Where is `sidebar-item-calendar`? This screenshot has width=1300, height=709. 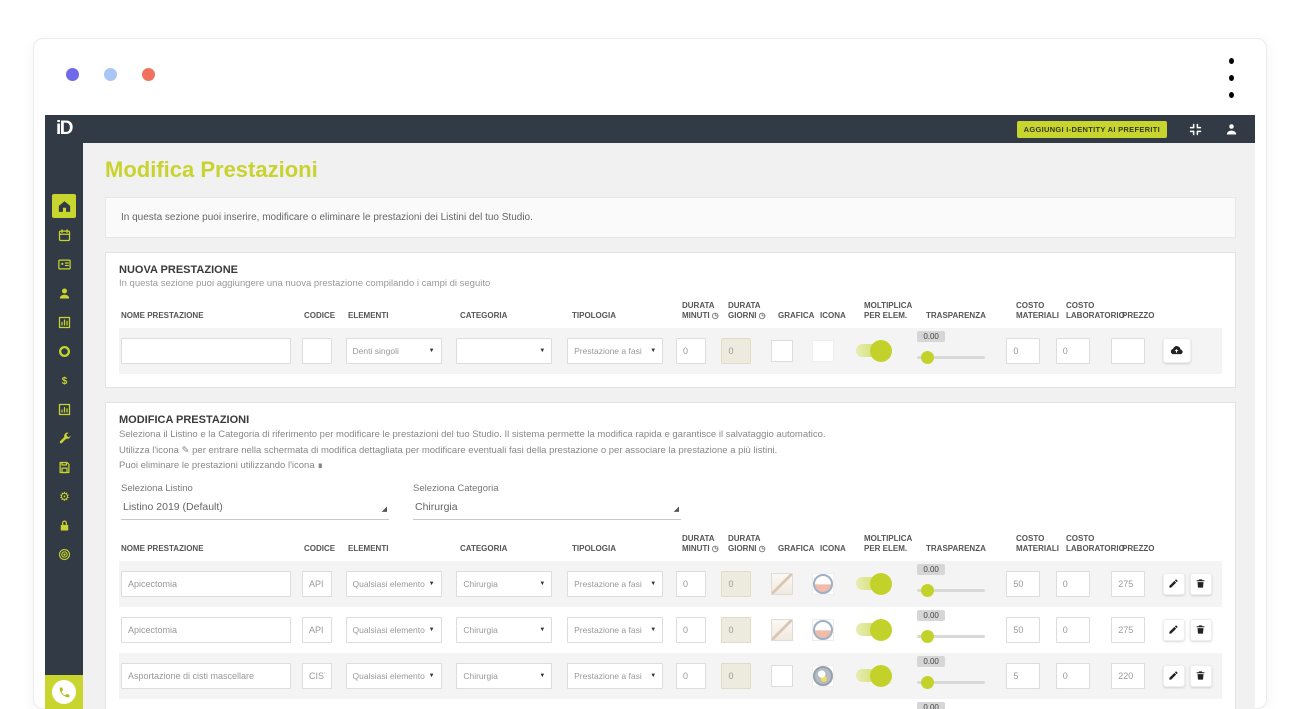 sidebar-item-calendar is located at coordinates (64, 235).